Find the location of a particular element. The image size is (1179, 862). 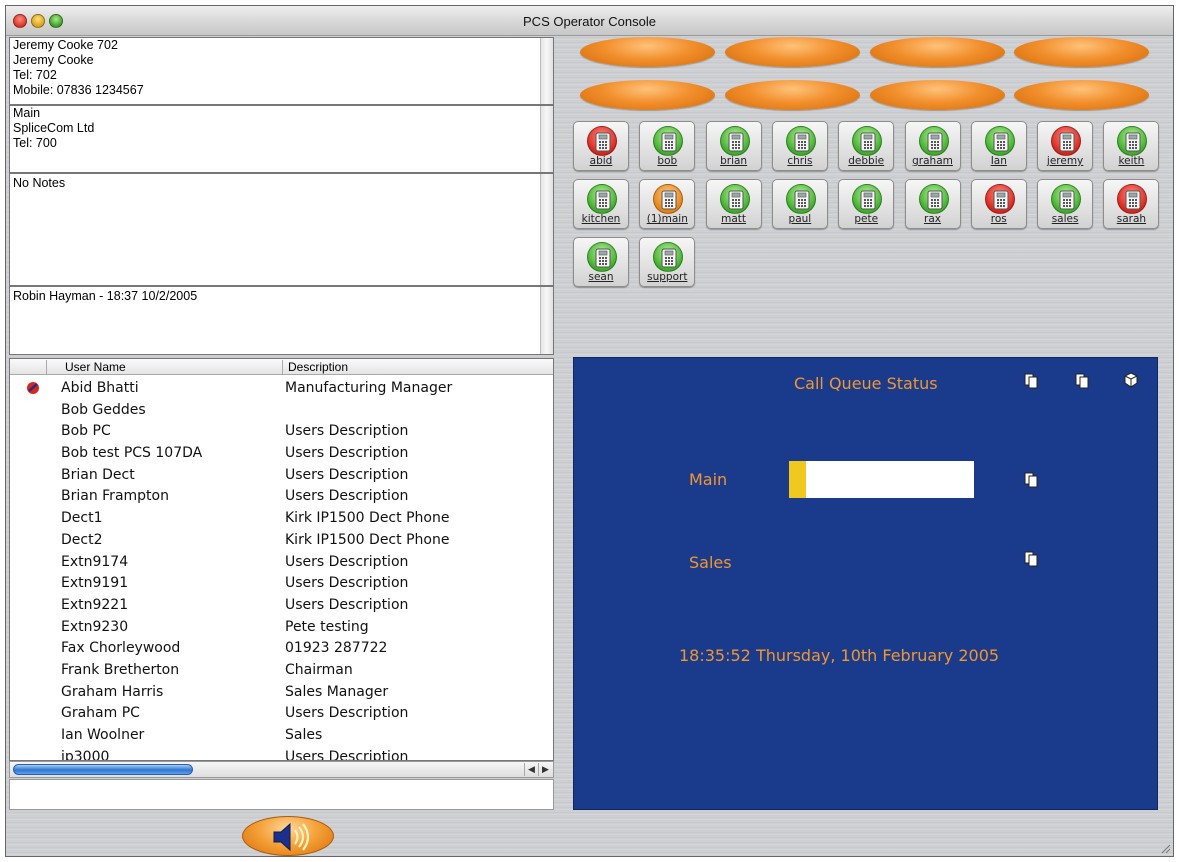

window-title: PCS Operator Console is located at coordinates (589, 21).